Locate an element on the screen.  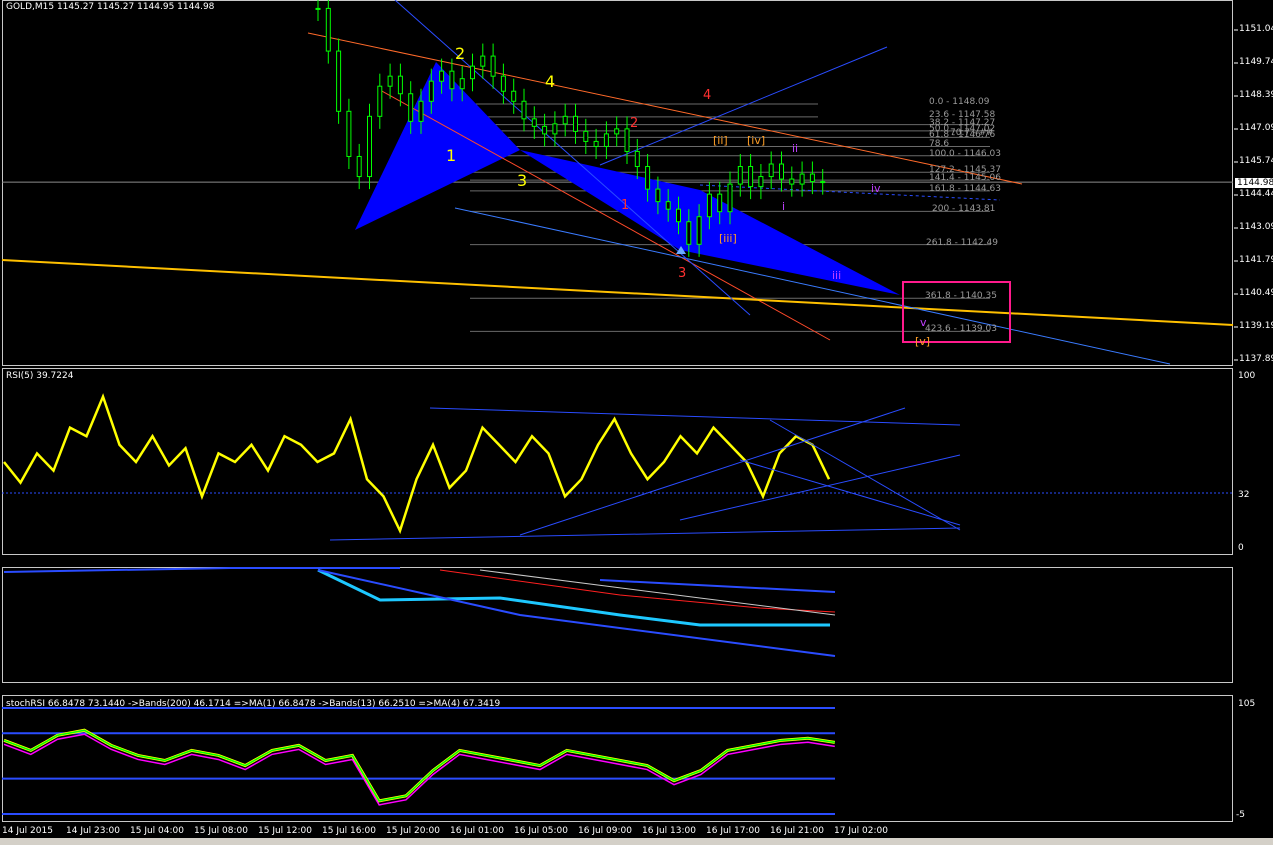
wave-label-r2: 2 is located at coordinates (634, 123).